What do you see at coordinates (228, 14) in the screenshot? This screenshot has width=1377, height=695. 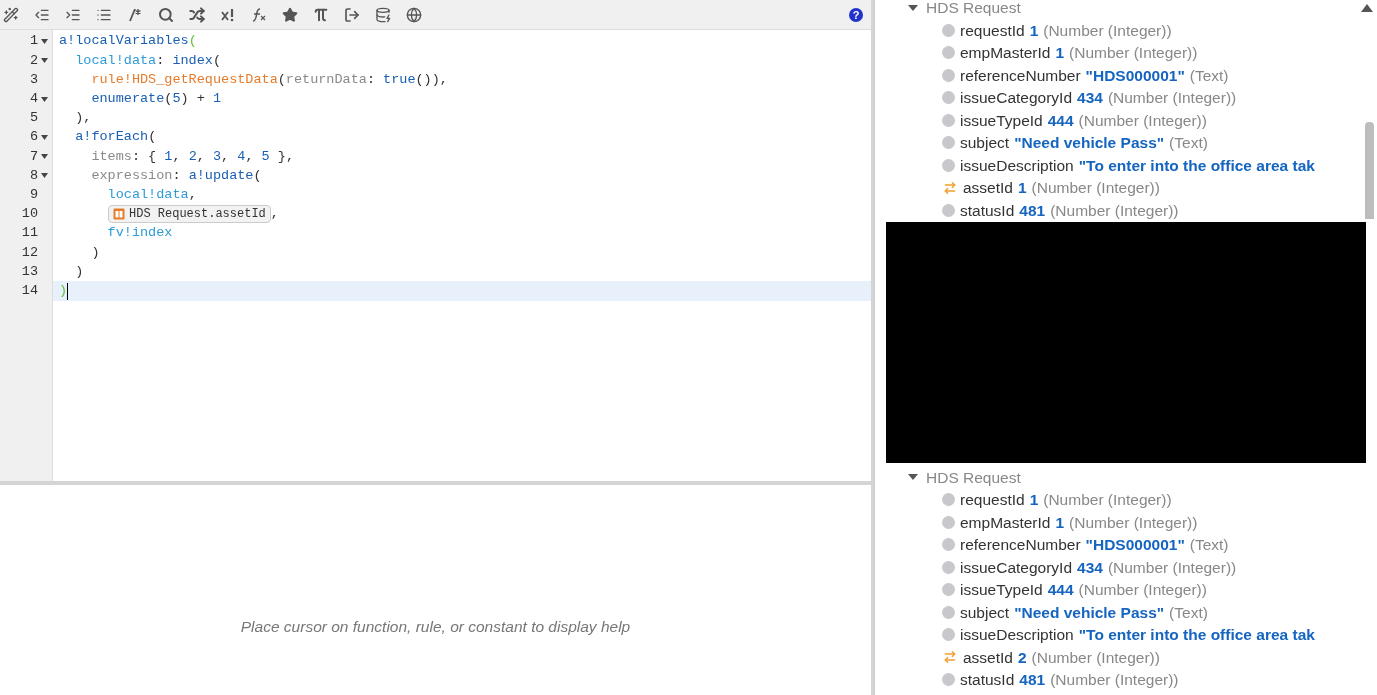 I see `variable-exclaim-icon` at bounding box center [228, 14].